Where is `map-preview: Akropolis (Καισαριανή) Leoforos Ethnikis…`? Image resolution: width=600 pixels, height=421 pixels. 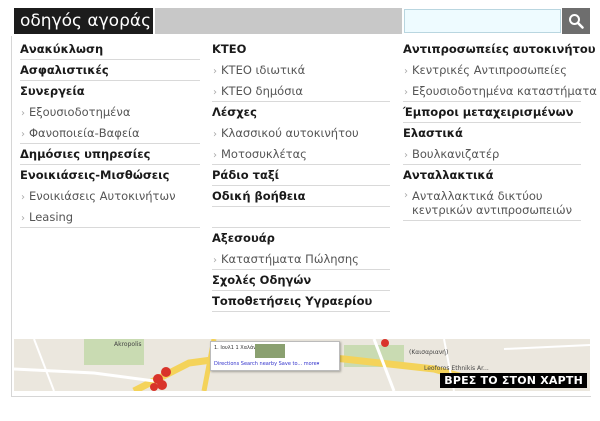
map-preview: Akropolis (Καισαριανή) Leoforos Ethnikis… is located at coordinates (302, 365).